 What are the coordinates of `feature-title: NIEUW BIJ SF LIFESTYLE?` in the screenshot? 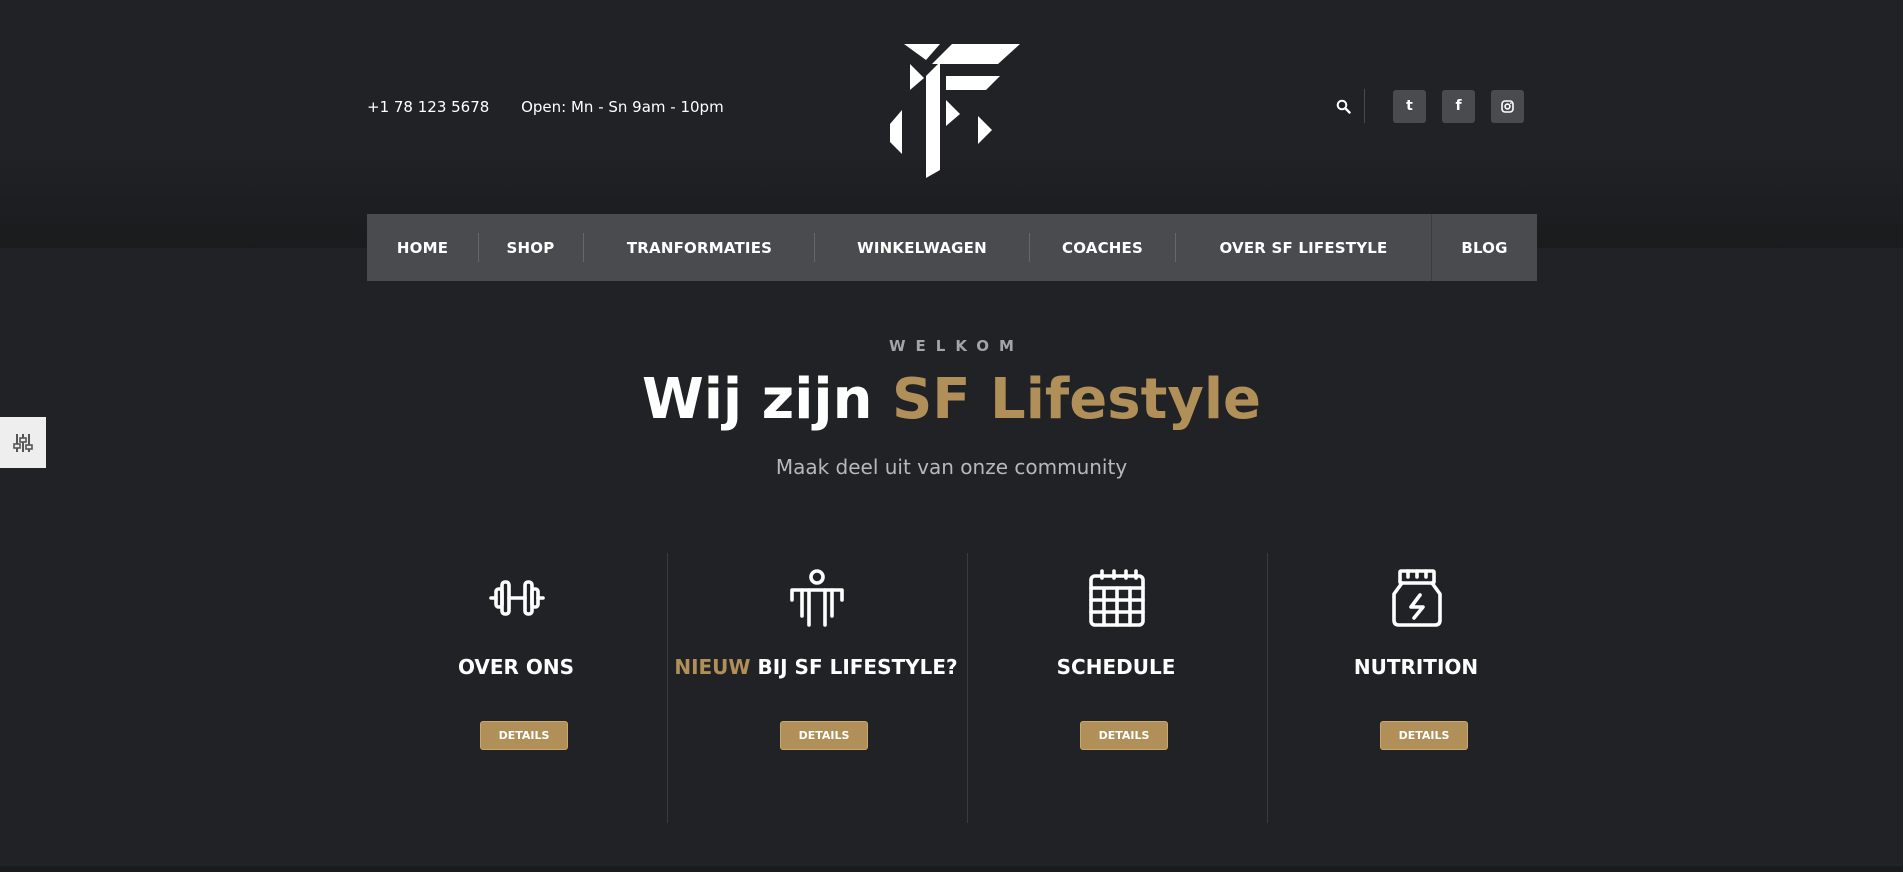 It's located at (816, 667).